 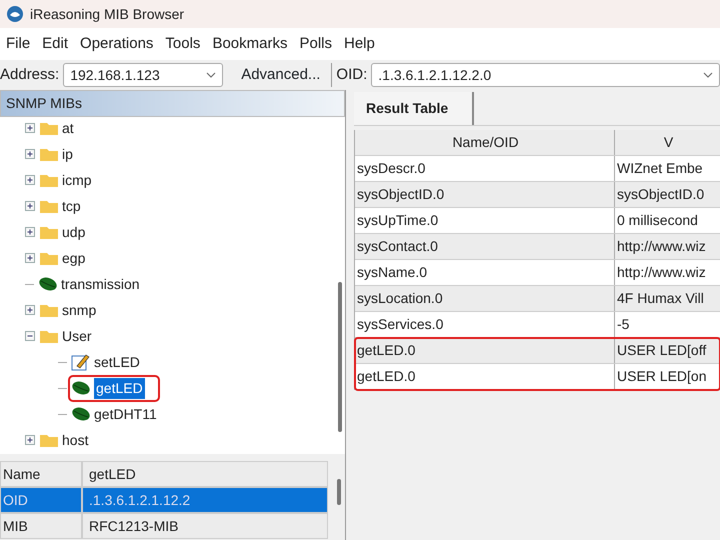 I want to click on tree-item: transmission, so click(x=100, y=284).